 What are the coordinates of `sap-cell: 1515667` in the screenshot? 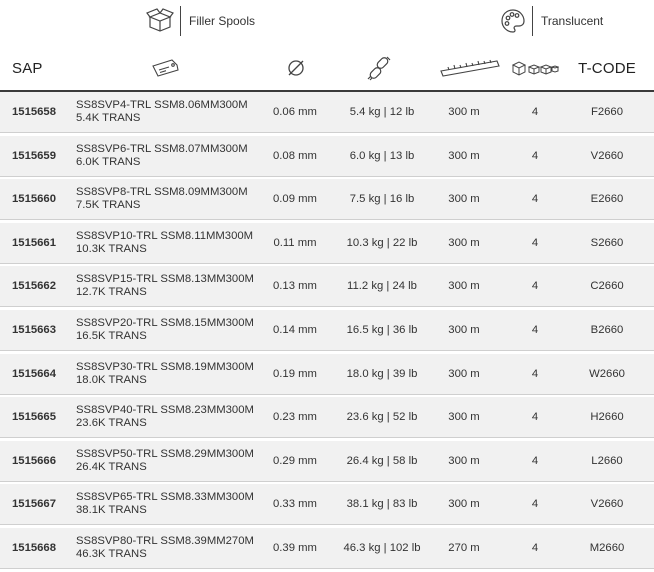 It's located at (34, 504).